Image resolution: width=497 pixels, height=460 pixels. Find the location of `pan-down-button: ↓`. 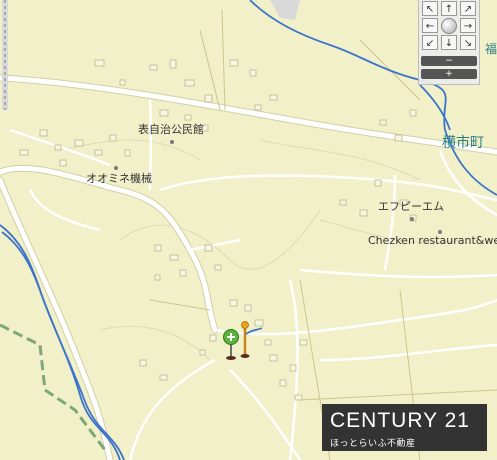

pan-down-button: ↓ is located at coordinates (449, 42).